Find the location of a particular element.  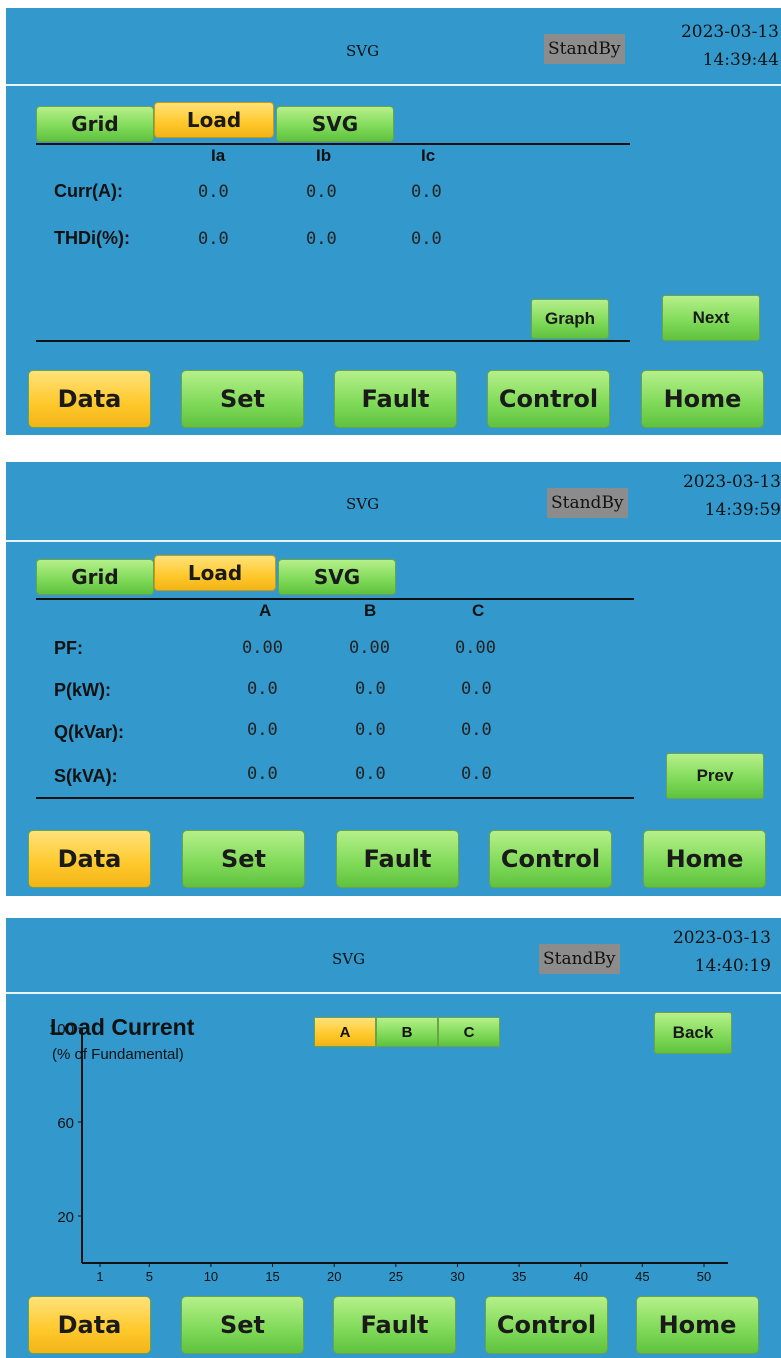

title-bar: SVG StandBy 2023-03-13 14:39:44 is located at coordinates (393, 47).